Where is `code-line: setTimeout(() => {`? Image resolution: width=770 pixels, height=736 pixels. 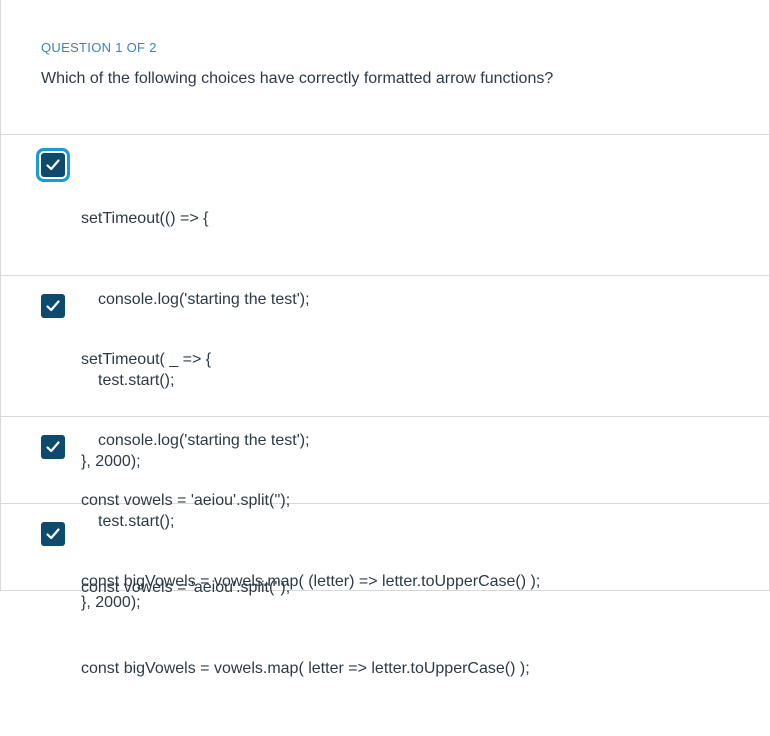
code-line: setTimeout(() => { is located at coordinates (145, 218).